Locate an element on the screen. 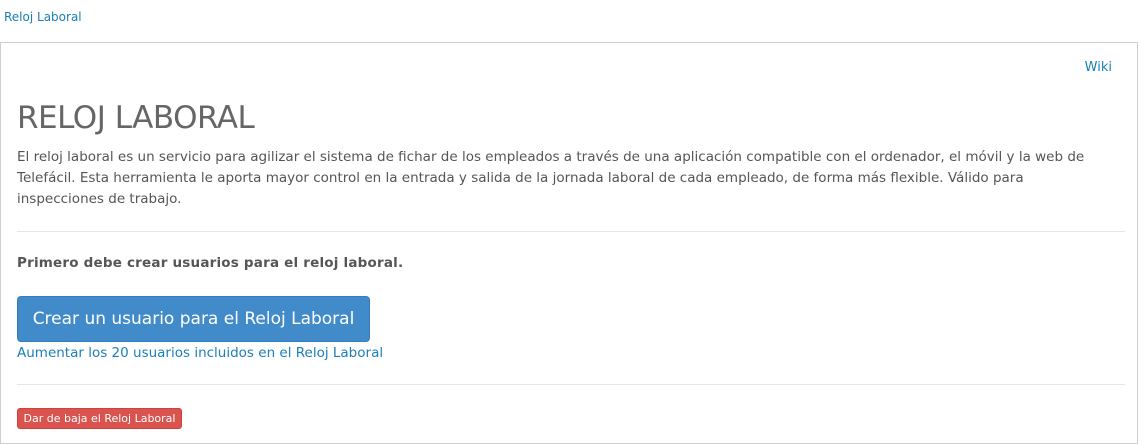 The width and height of the screenshot is (1144, 446). page-title: RELOJ LABORAL is located at coordinates (136, 118).